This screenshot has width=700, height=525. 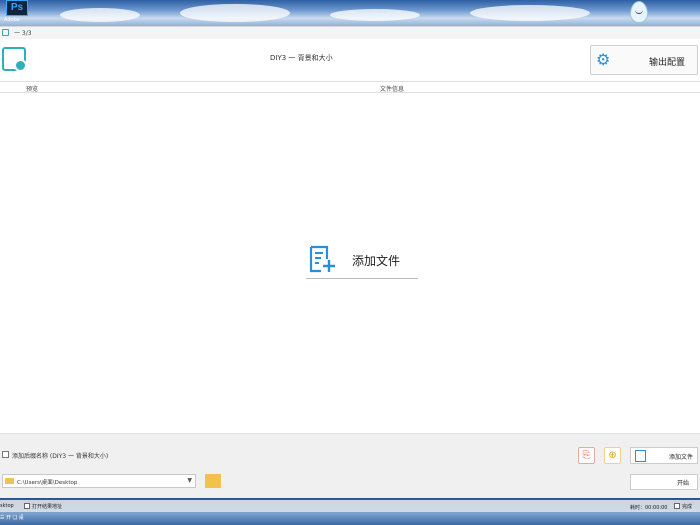 I want to click on add-file-small-icon, so click(x=640, y=456).